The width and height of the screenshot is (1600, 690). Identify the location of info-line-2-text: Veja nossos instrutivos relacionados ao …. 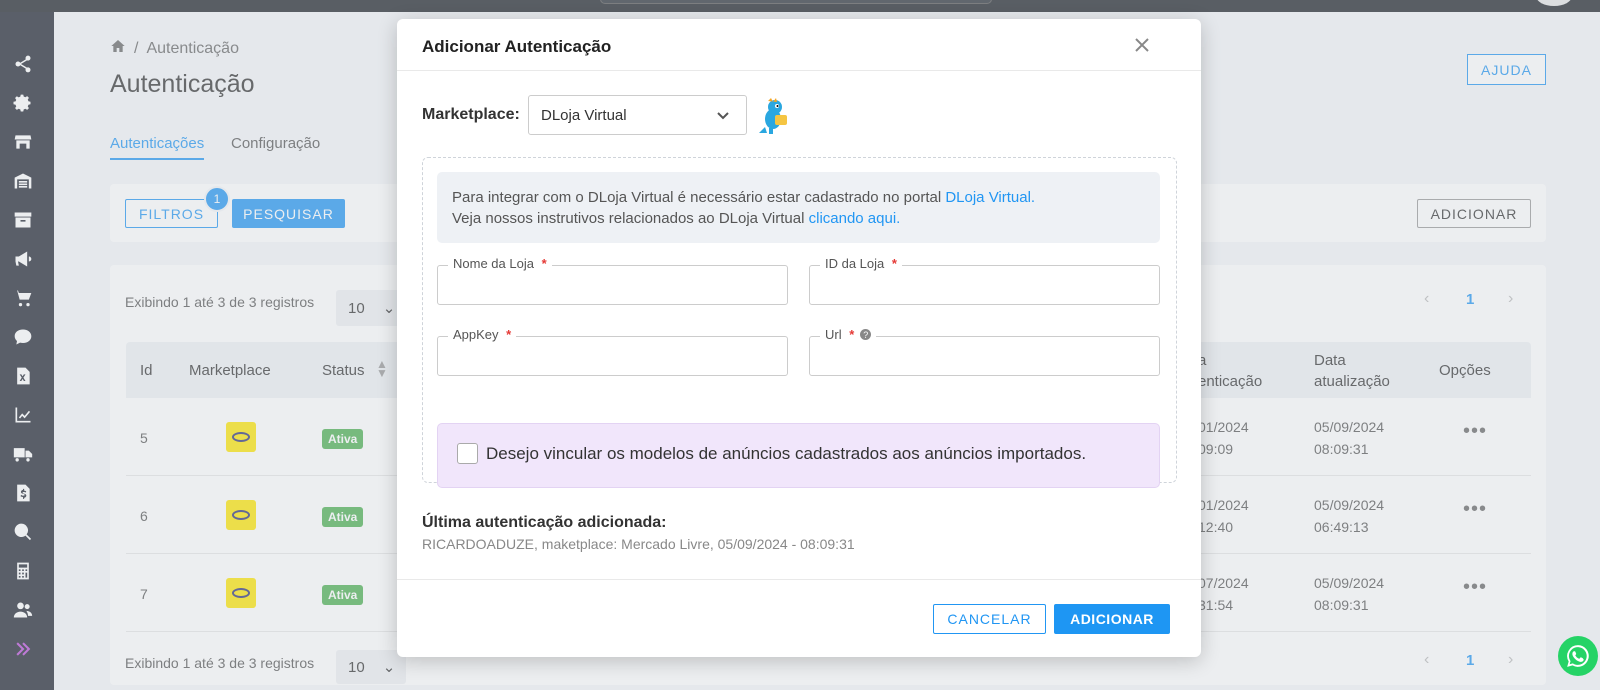
(630, 218).